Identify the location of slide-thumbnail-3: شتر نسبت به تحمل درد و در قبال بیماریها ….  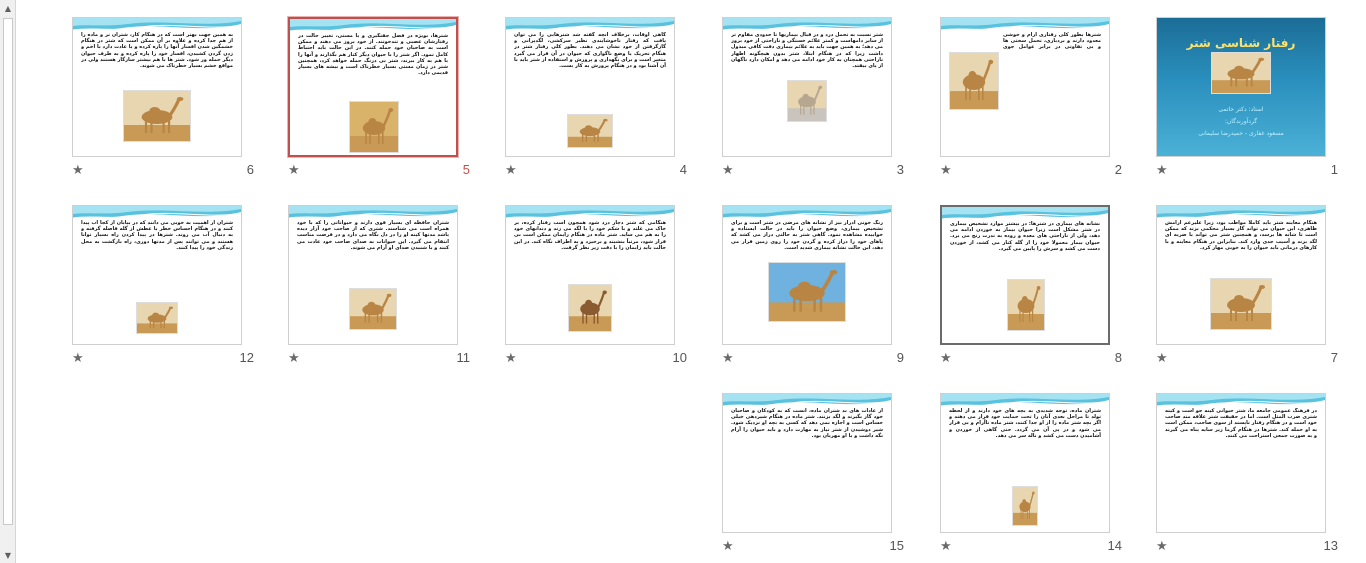
(813, 99).